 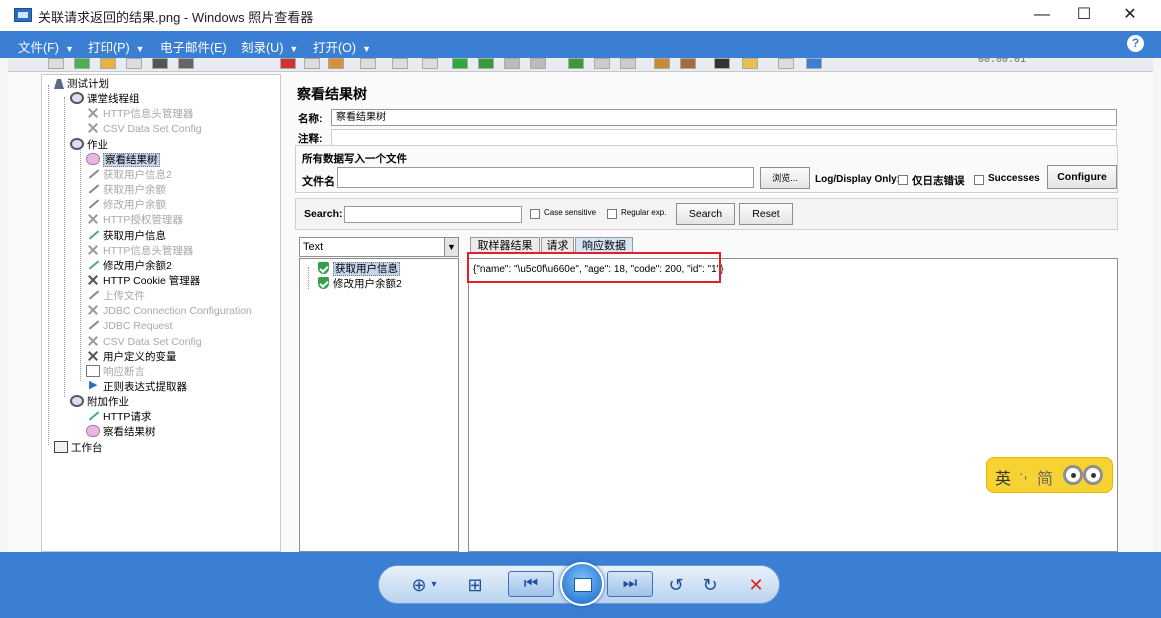 I want to click on next-button: ⏭, so click(x=630, y=584).